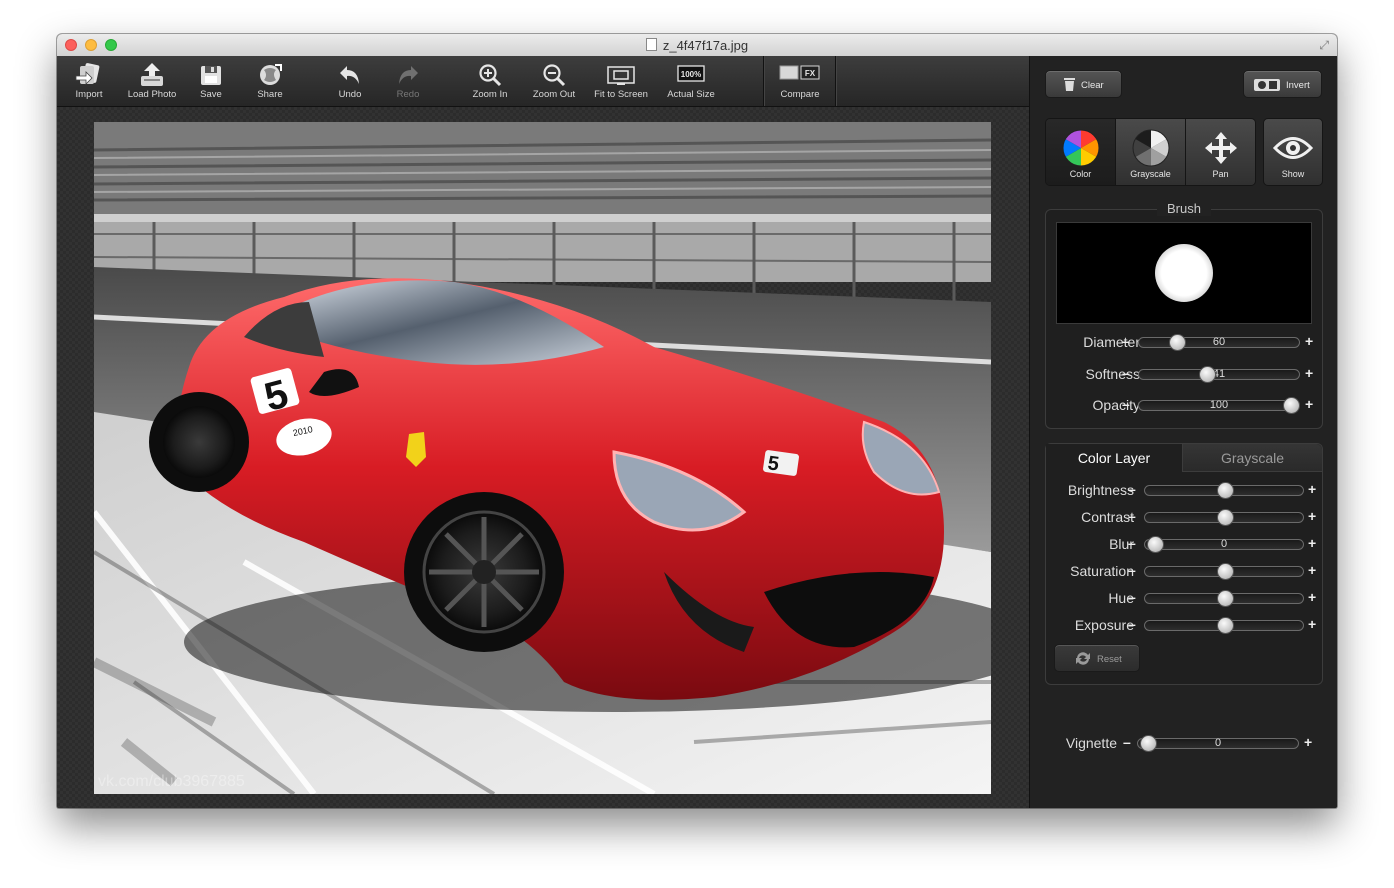 The height and width of the screenshot is (888, 1394). What do you see at coordinates (1132, 624) in the screenshot?
I see `exposure-decrease-button: –` at bounding box center [1132, 624].